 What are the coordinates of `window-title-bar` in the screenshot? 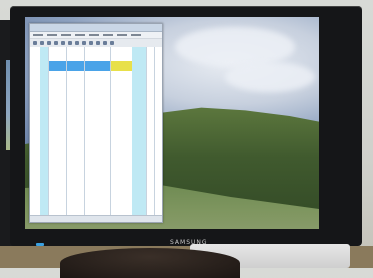 It's located at (96, 28).